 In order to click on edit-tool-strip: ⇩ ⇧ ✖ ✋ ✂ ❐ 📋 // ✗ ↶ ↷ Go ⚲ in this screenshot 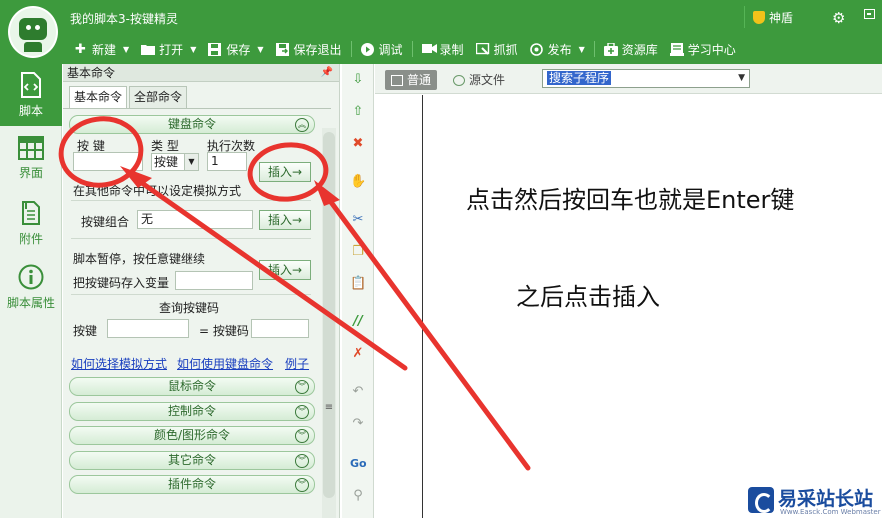, I will do `click(358, 291)`.